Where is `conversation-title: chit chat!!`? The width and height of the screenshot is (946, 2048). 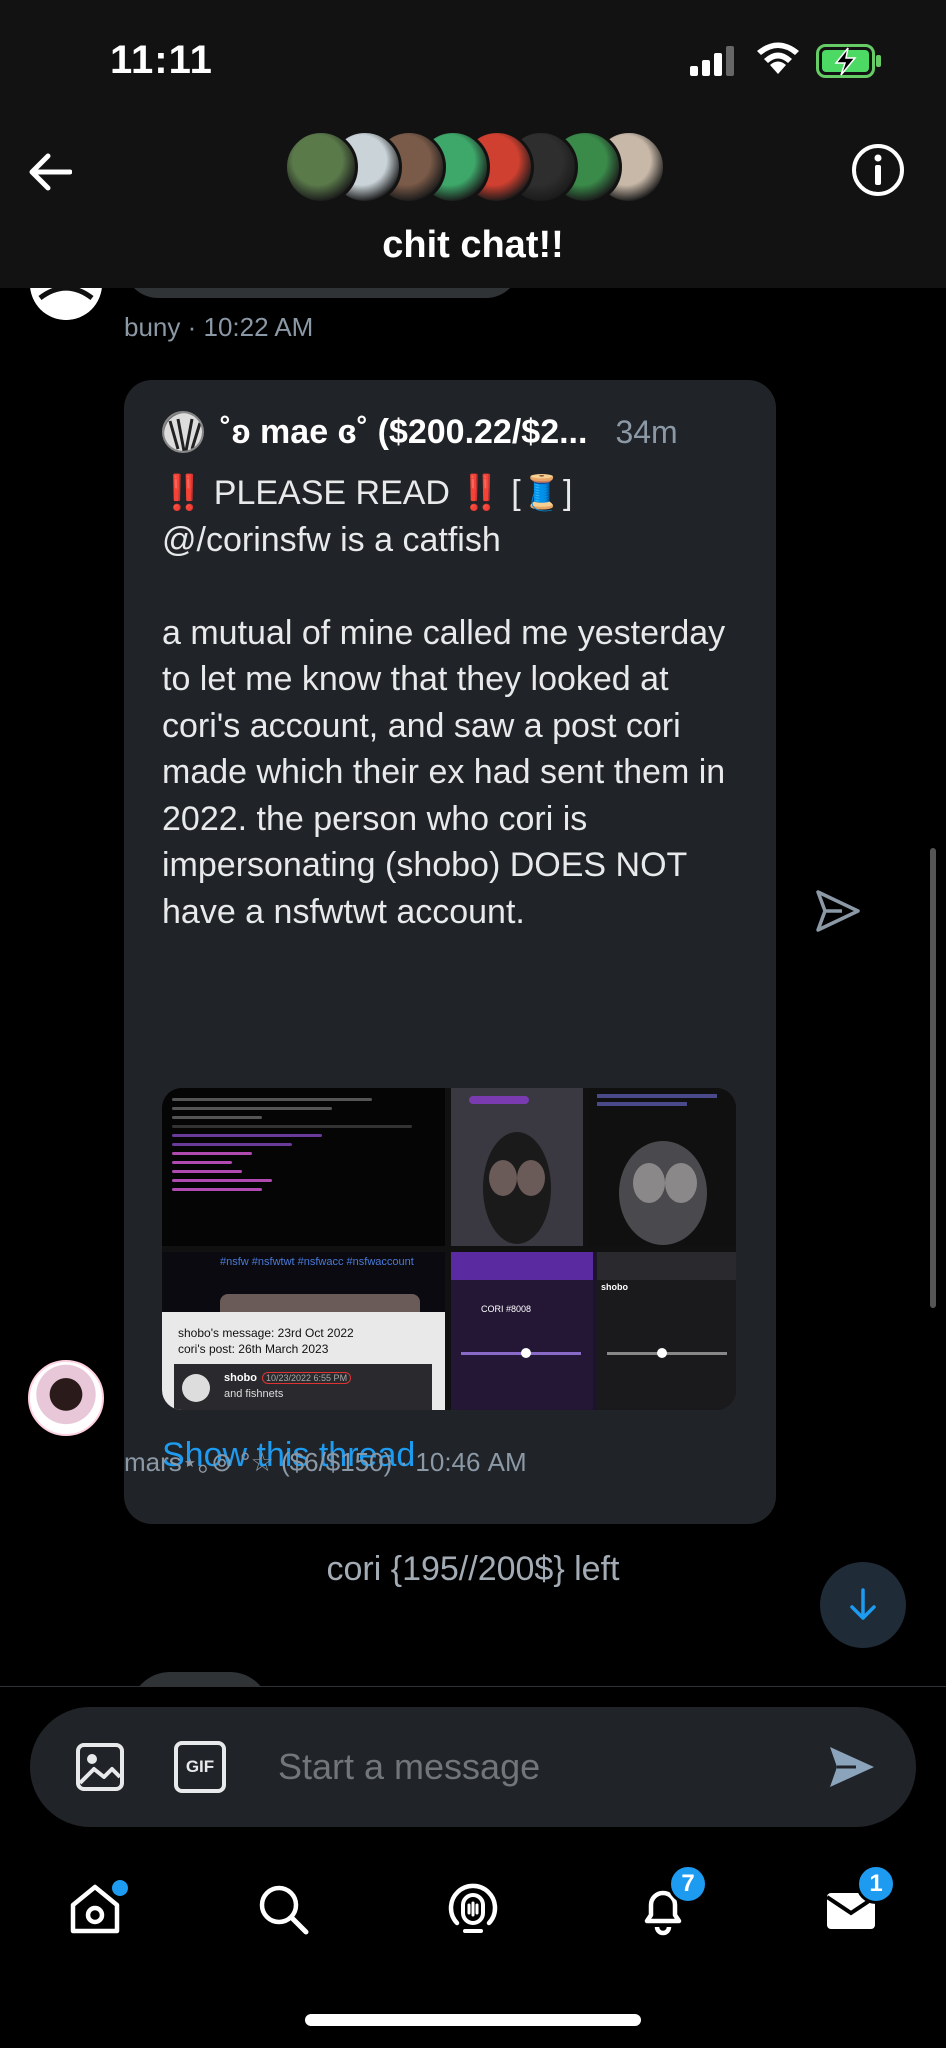 conversation-title: chit chat!! is located at coordinates (473, 245).